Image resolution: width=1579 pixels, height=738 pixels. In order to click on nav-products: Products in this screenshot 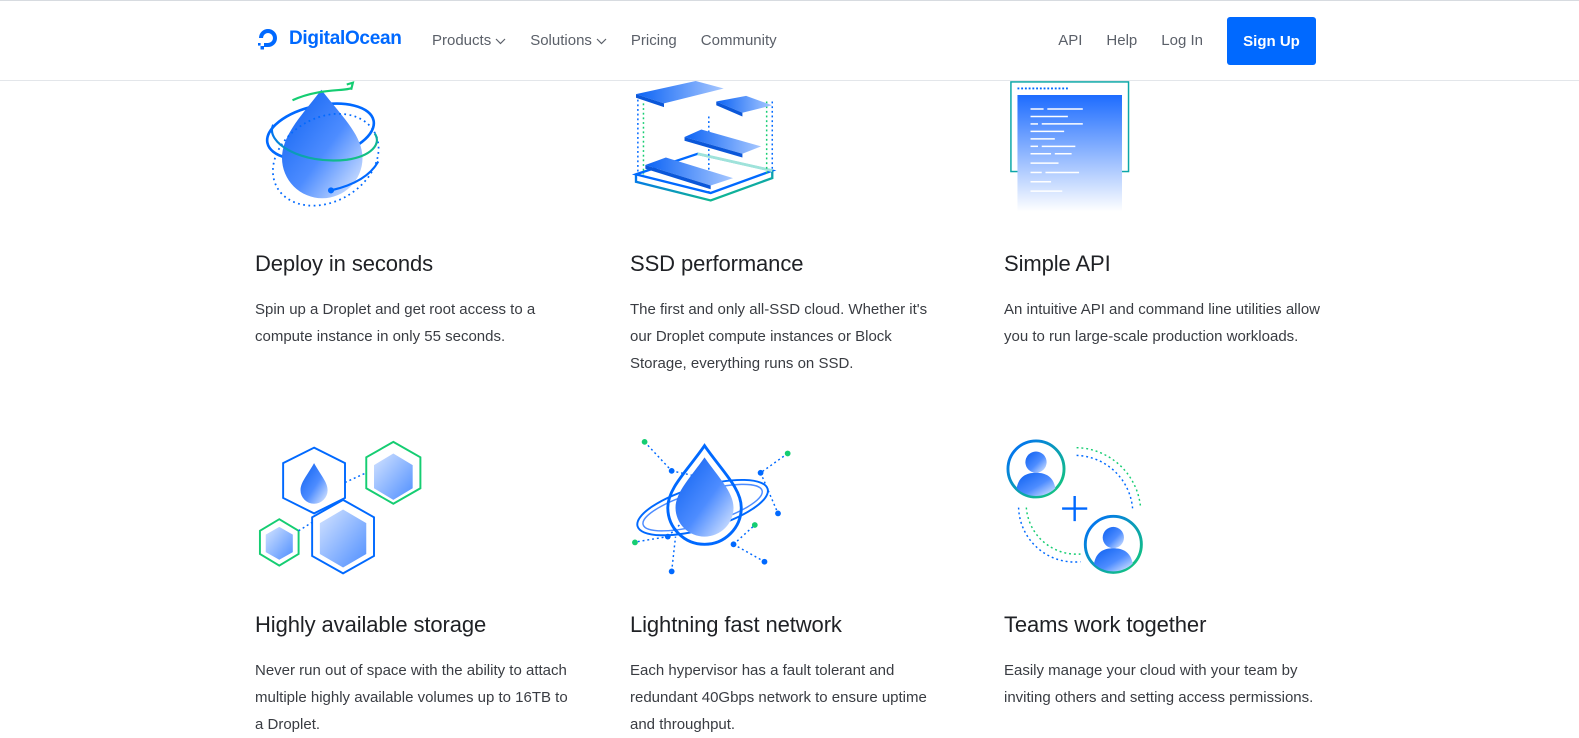, I will do `click(469, 41)`.